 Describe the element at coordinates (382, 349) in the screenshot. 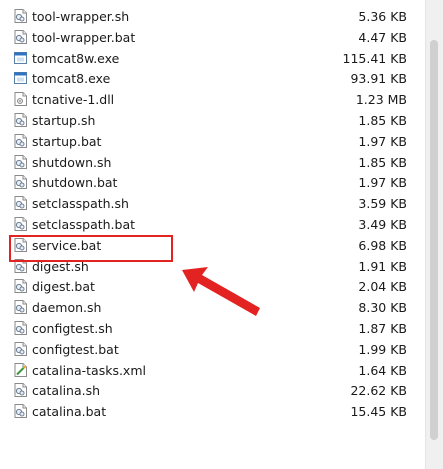

I see `file-size: 1.99 KB` at that location.